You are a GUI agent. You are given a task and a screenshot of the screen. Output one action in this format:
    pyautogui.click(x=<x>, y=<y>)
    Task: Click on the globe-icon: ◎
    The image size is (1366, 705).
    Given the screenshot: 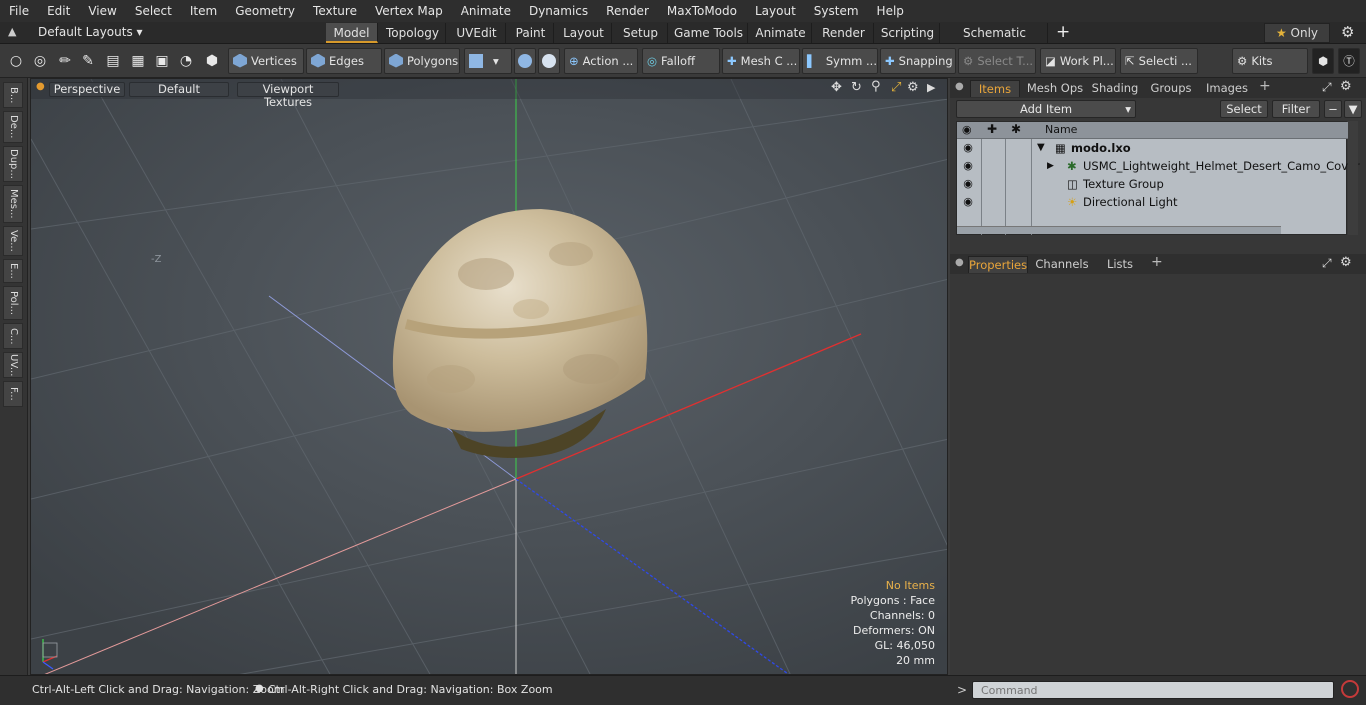 What is the action you would take?
    pyautogui.click(x=40, y=61)
    